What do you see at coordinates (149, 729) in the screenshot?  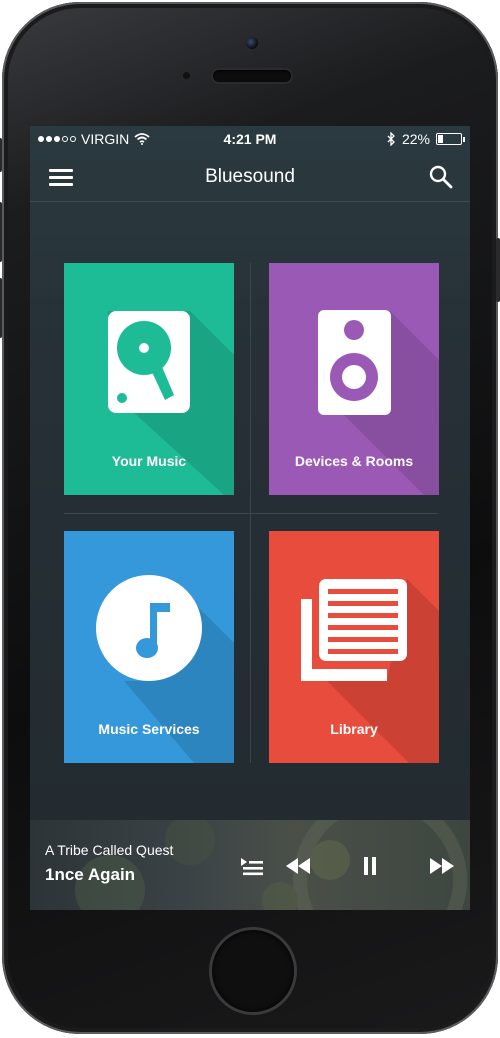 I see `tile-label: Music Services` at bounding box center [149, 729].